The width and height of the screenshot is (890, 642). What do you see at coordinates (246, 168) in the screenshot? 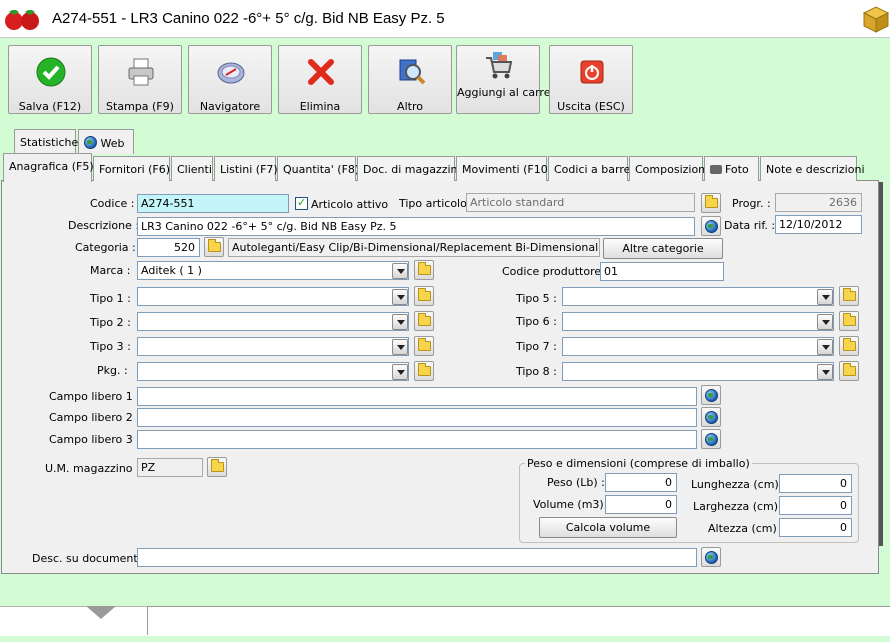
I see `tab-listini: Listini (F7)` at bounding box center [246, 168].